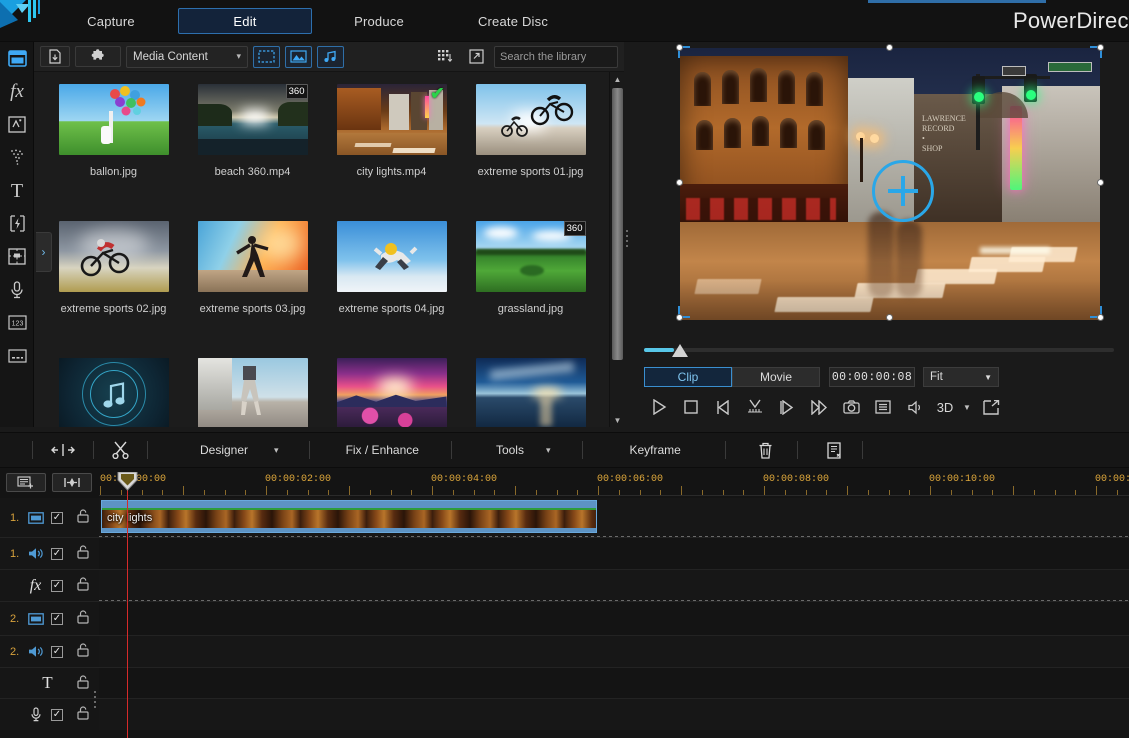 The width and height of the screenshot is (1129, 738). Describe the element at coordinates (614, 586) in the screenshot. I see `timeline-track-fx` at that location.